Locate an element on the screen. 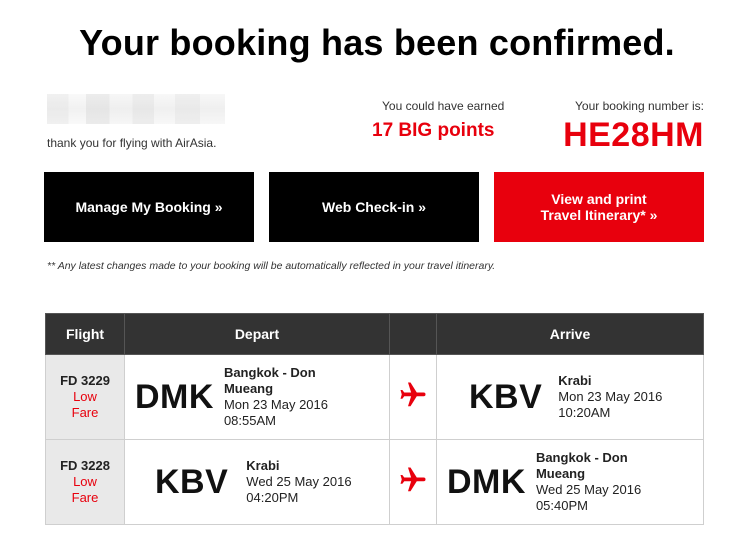 The height and width of the screenshot is (549, 754). arrive-airport-code: KBV is located at coordinates (506, 396).